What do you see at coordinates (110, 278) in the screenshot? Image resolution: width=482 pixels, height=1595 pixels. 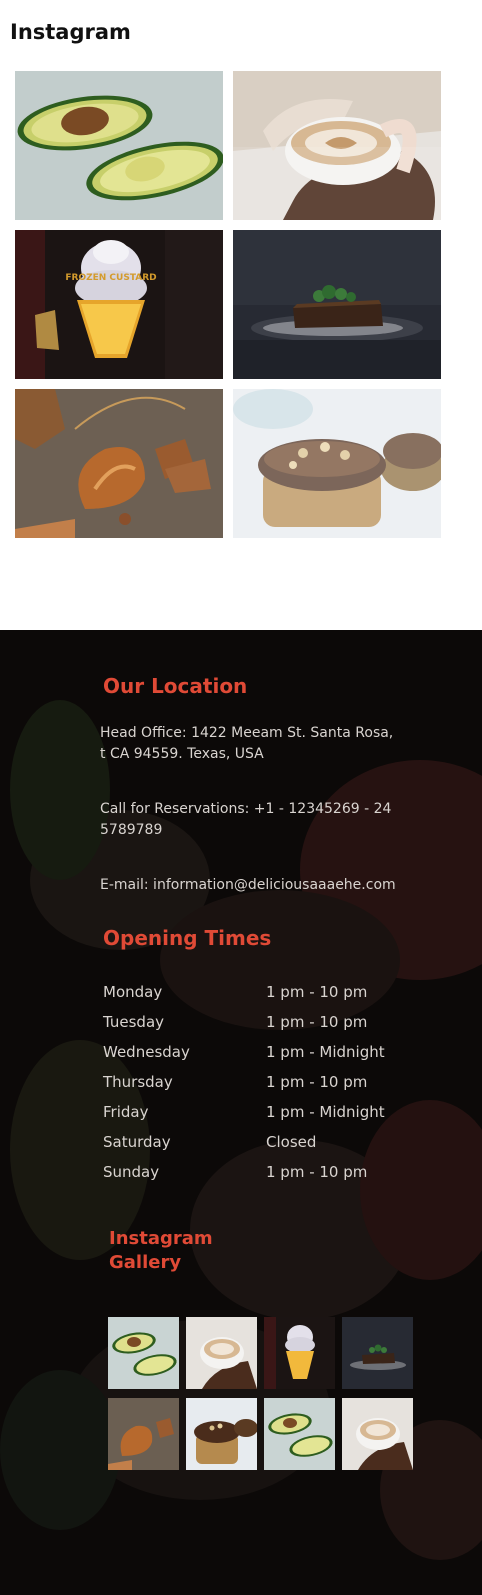 I see `sign-text-frozen: FROZEN CUSTARD` at bounding box center [110, 278].